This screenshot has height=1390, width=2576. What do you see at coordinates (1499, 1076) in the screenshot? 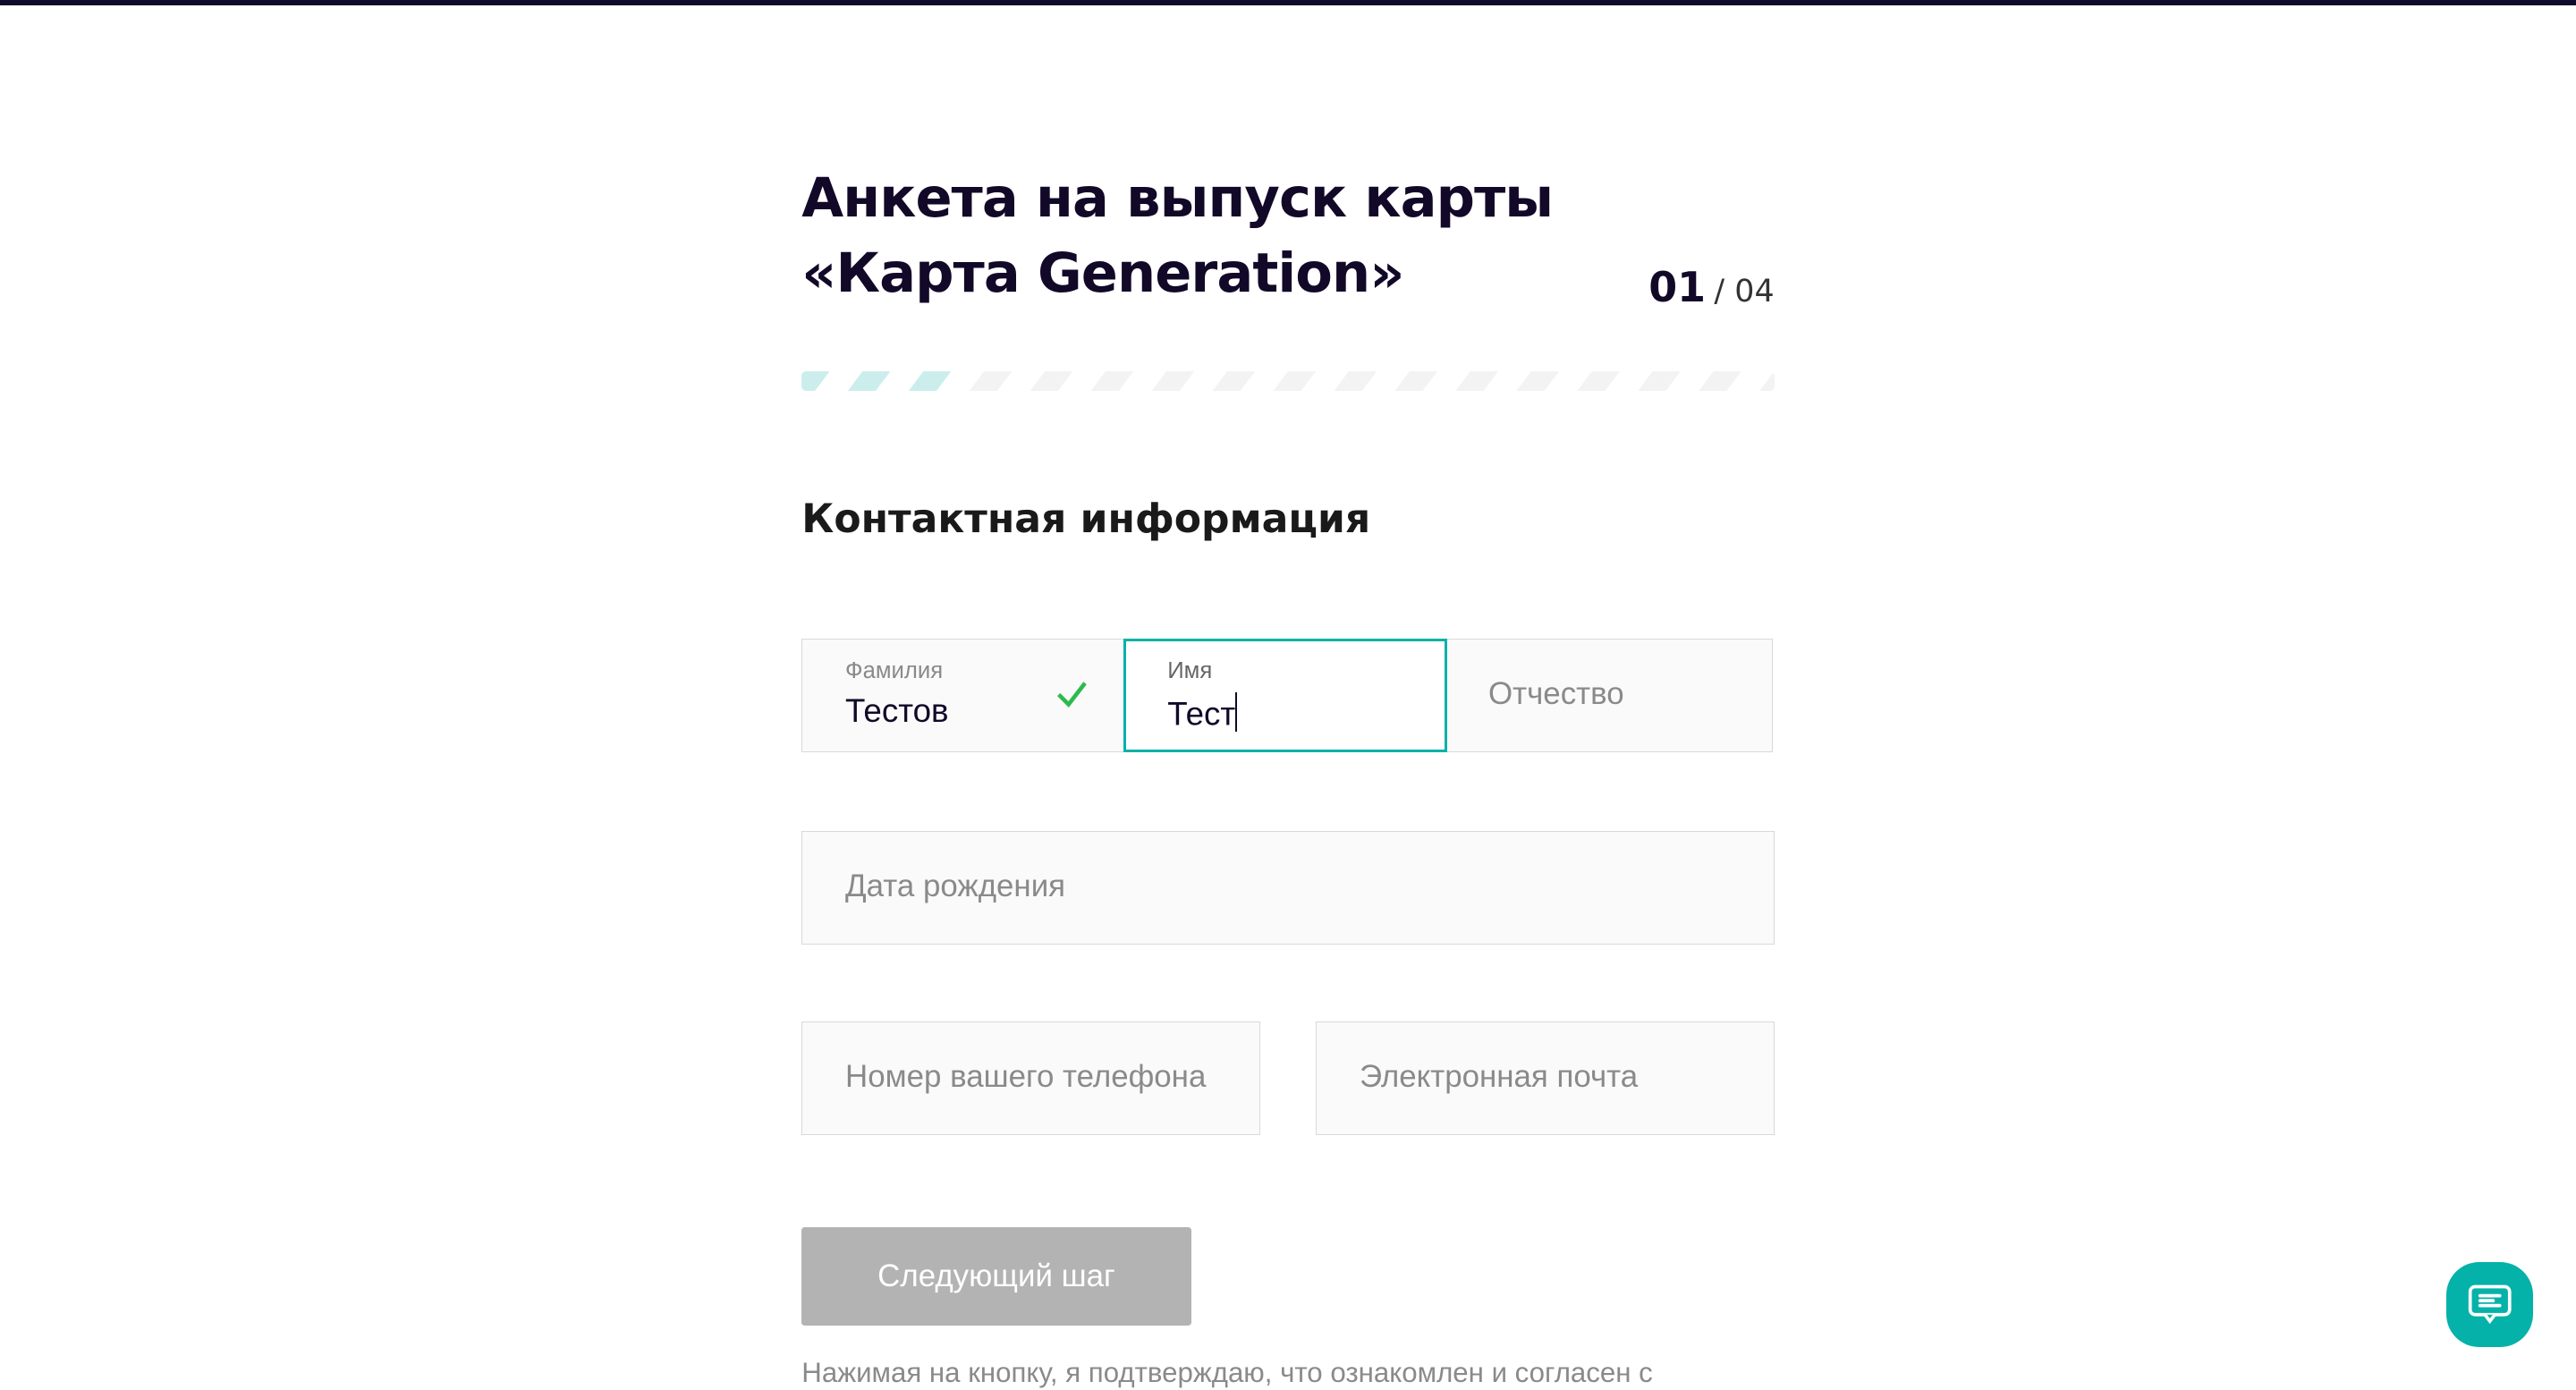
I see `email-placeholder: Электронная почта` at bounding box center [1499, 1076].